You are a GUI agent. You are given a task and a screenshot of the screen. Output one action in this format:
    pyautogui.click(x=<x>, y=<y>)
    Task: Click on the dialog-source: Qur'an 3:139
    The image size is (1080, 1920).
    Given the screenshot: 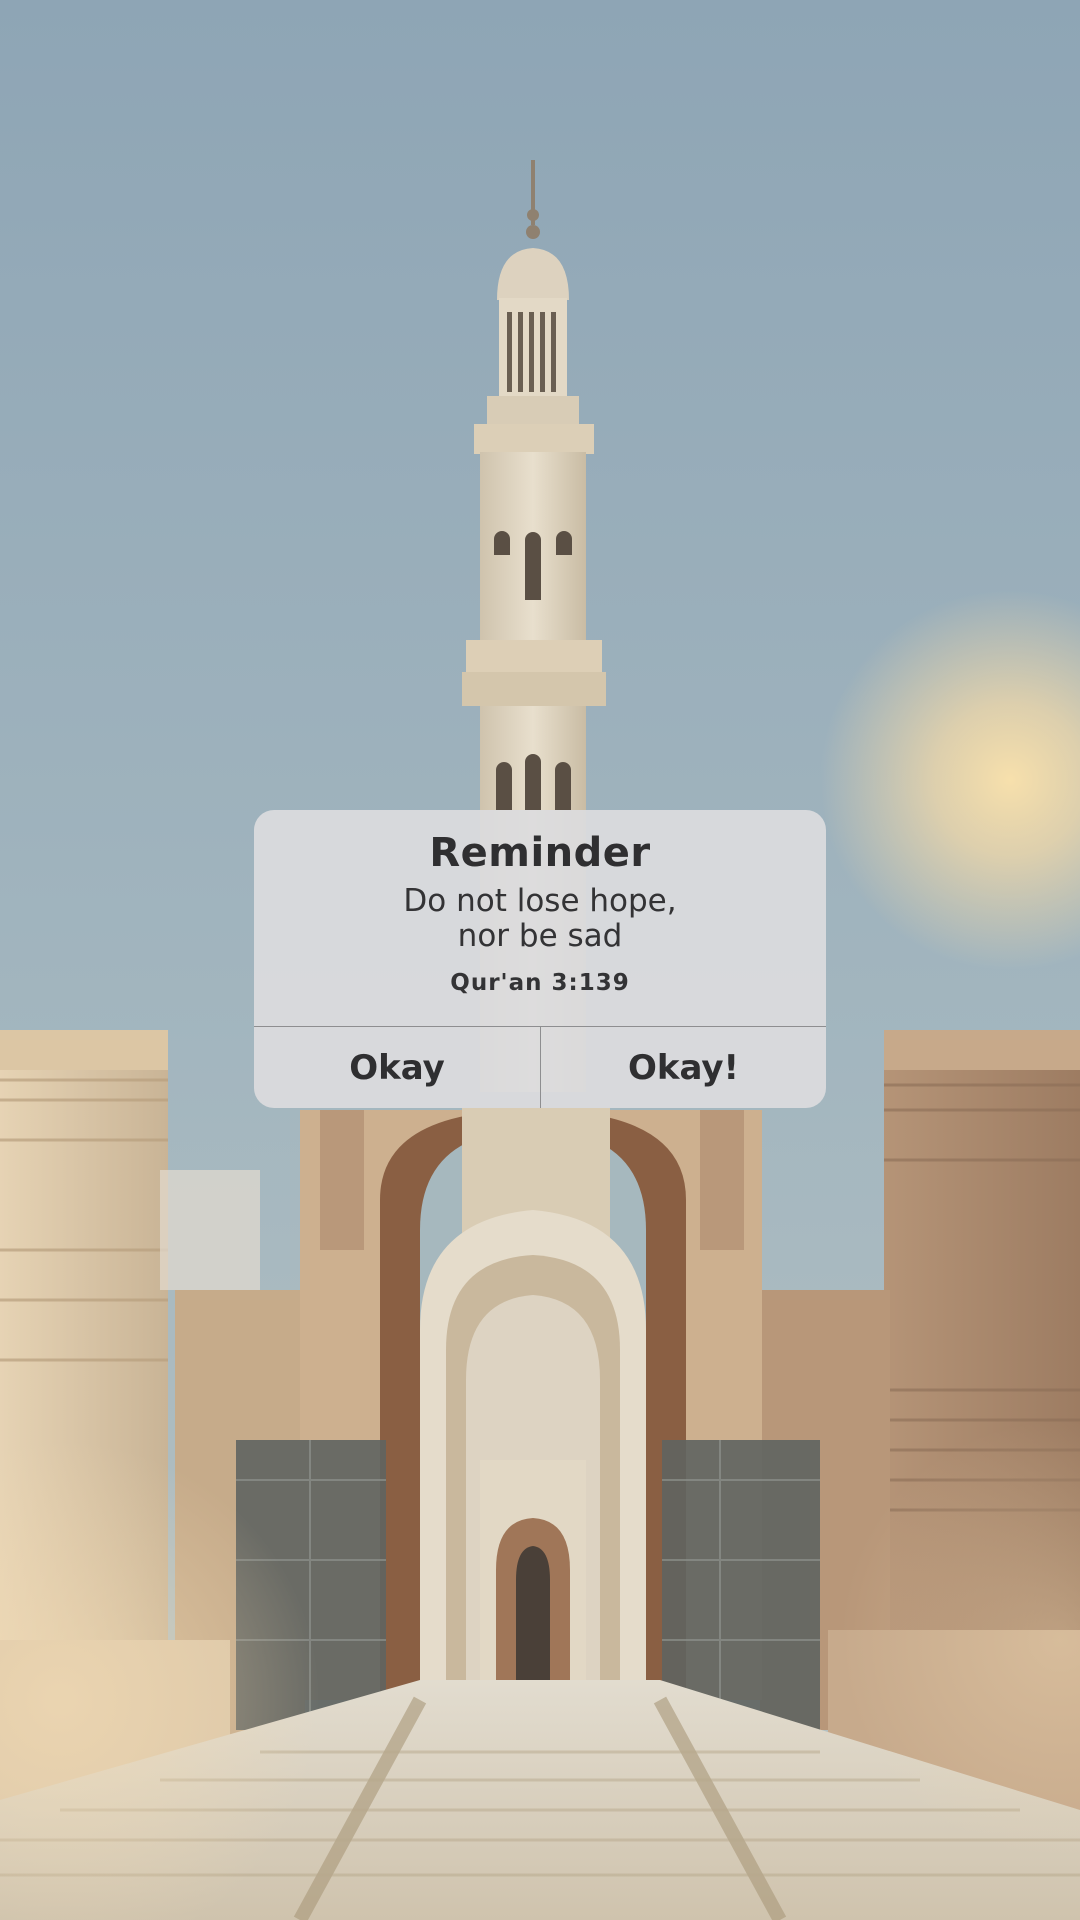 What is the action you would take?
    pyautogui.click(x=540, y=983)
    